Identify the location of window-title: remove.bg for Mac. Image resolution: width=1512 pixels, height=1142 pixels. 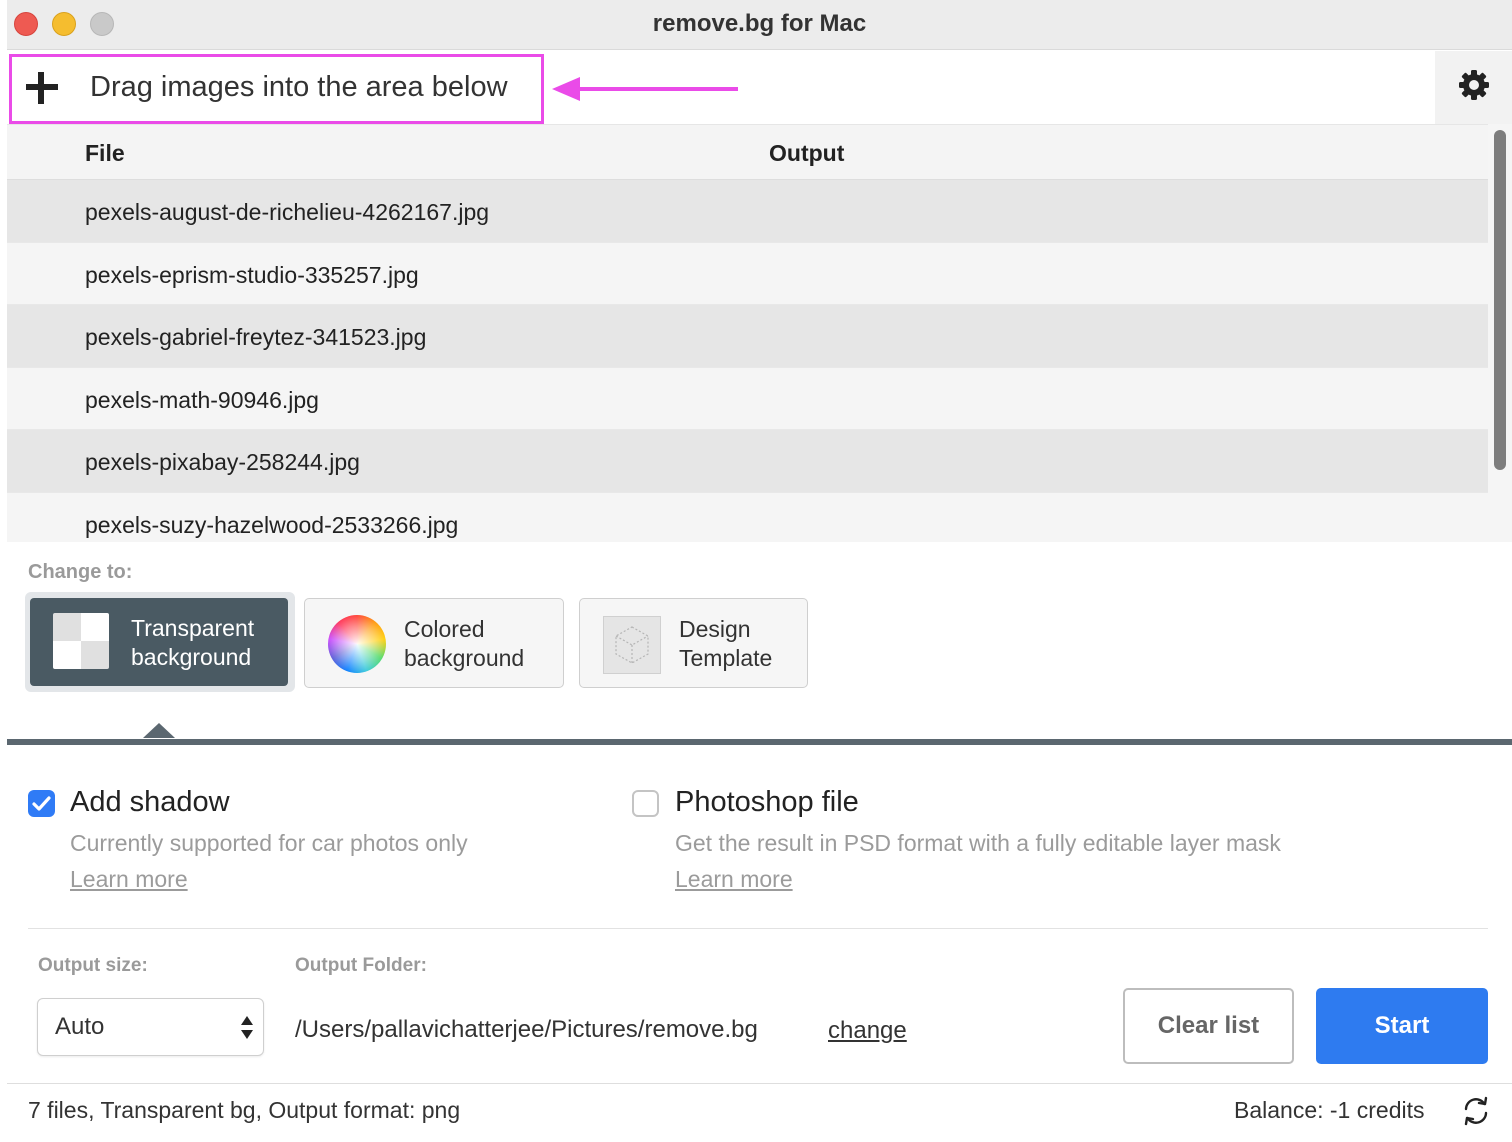
(759, 23).